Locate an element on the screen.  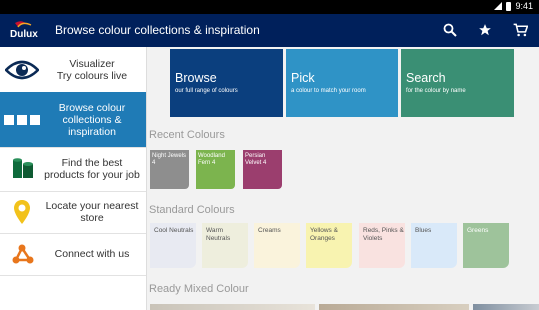
tile-subtitle: our full range of colours is located at coordinates (206, 91).